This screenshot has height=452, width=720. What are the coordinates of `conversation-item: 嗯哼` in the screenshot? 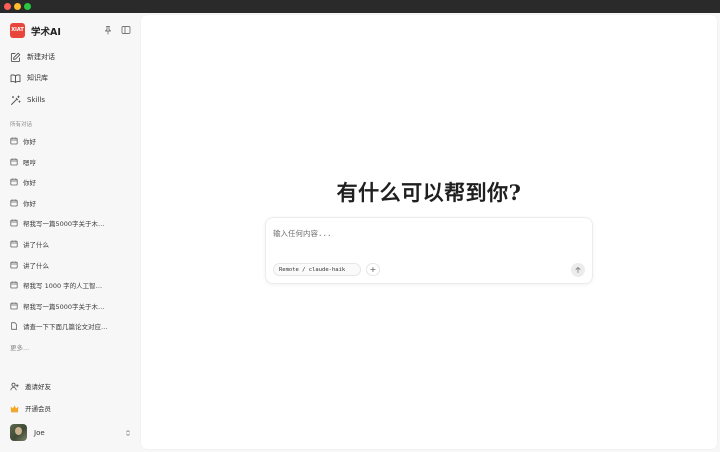 It's located at (72, 162).